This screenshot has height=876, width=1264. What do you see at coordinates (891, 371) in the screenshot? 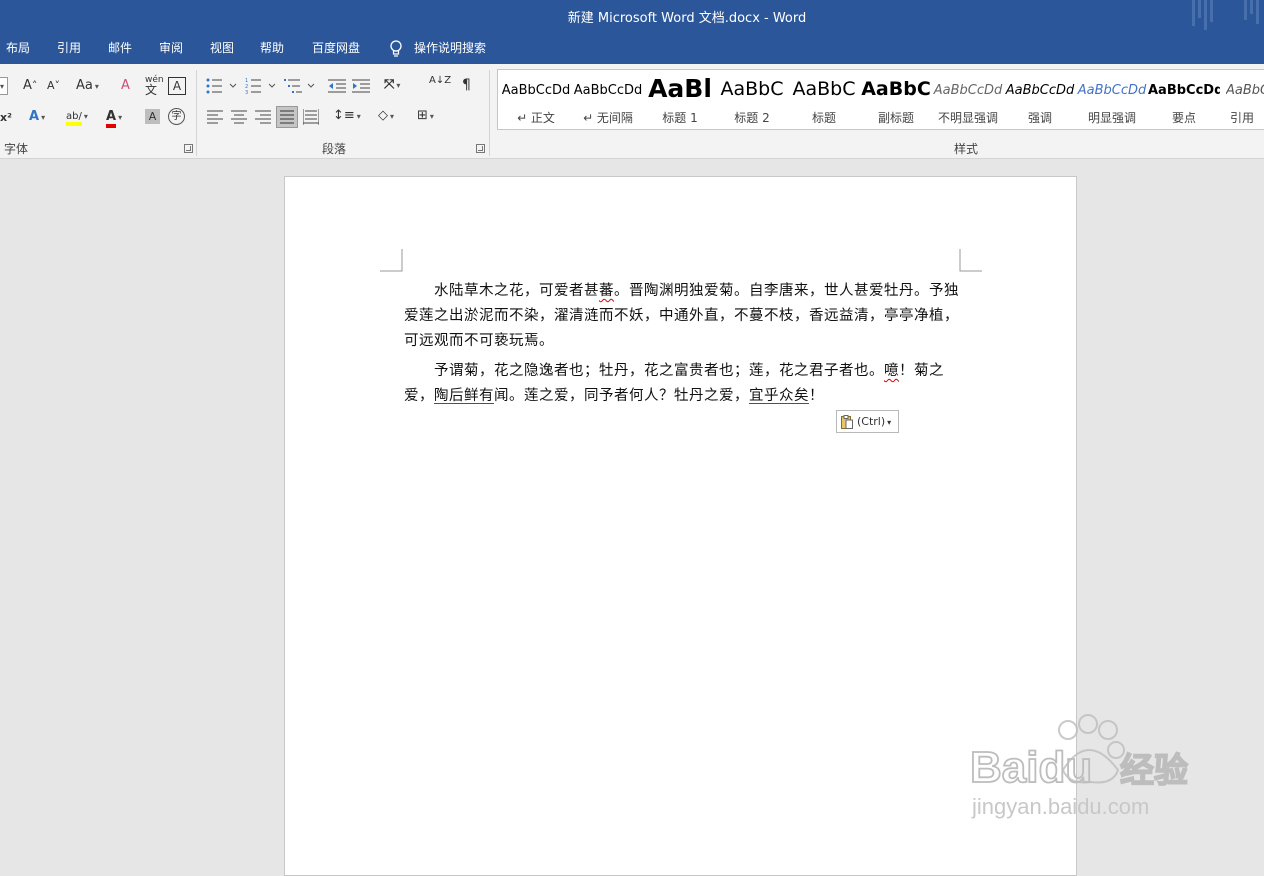
I see `spell-error-word: 噫` at bounding box center [891, 371].